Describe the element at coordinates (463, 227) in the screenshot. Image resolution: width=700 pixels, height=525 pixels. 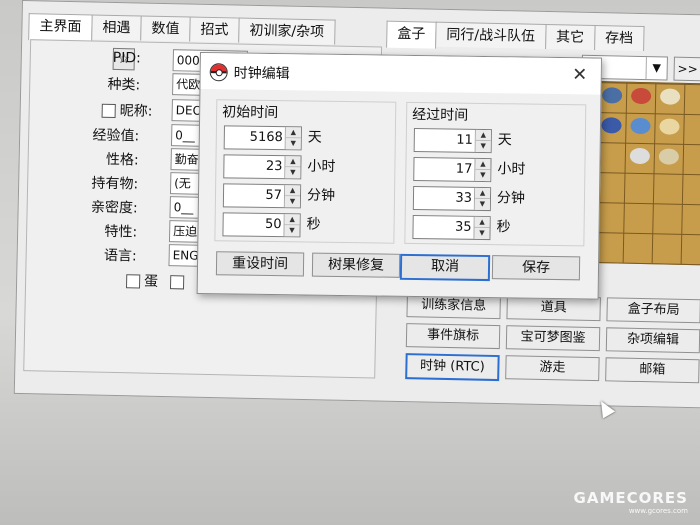
I see `elapsed-seconds-value: 35` at that location.